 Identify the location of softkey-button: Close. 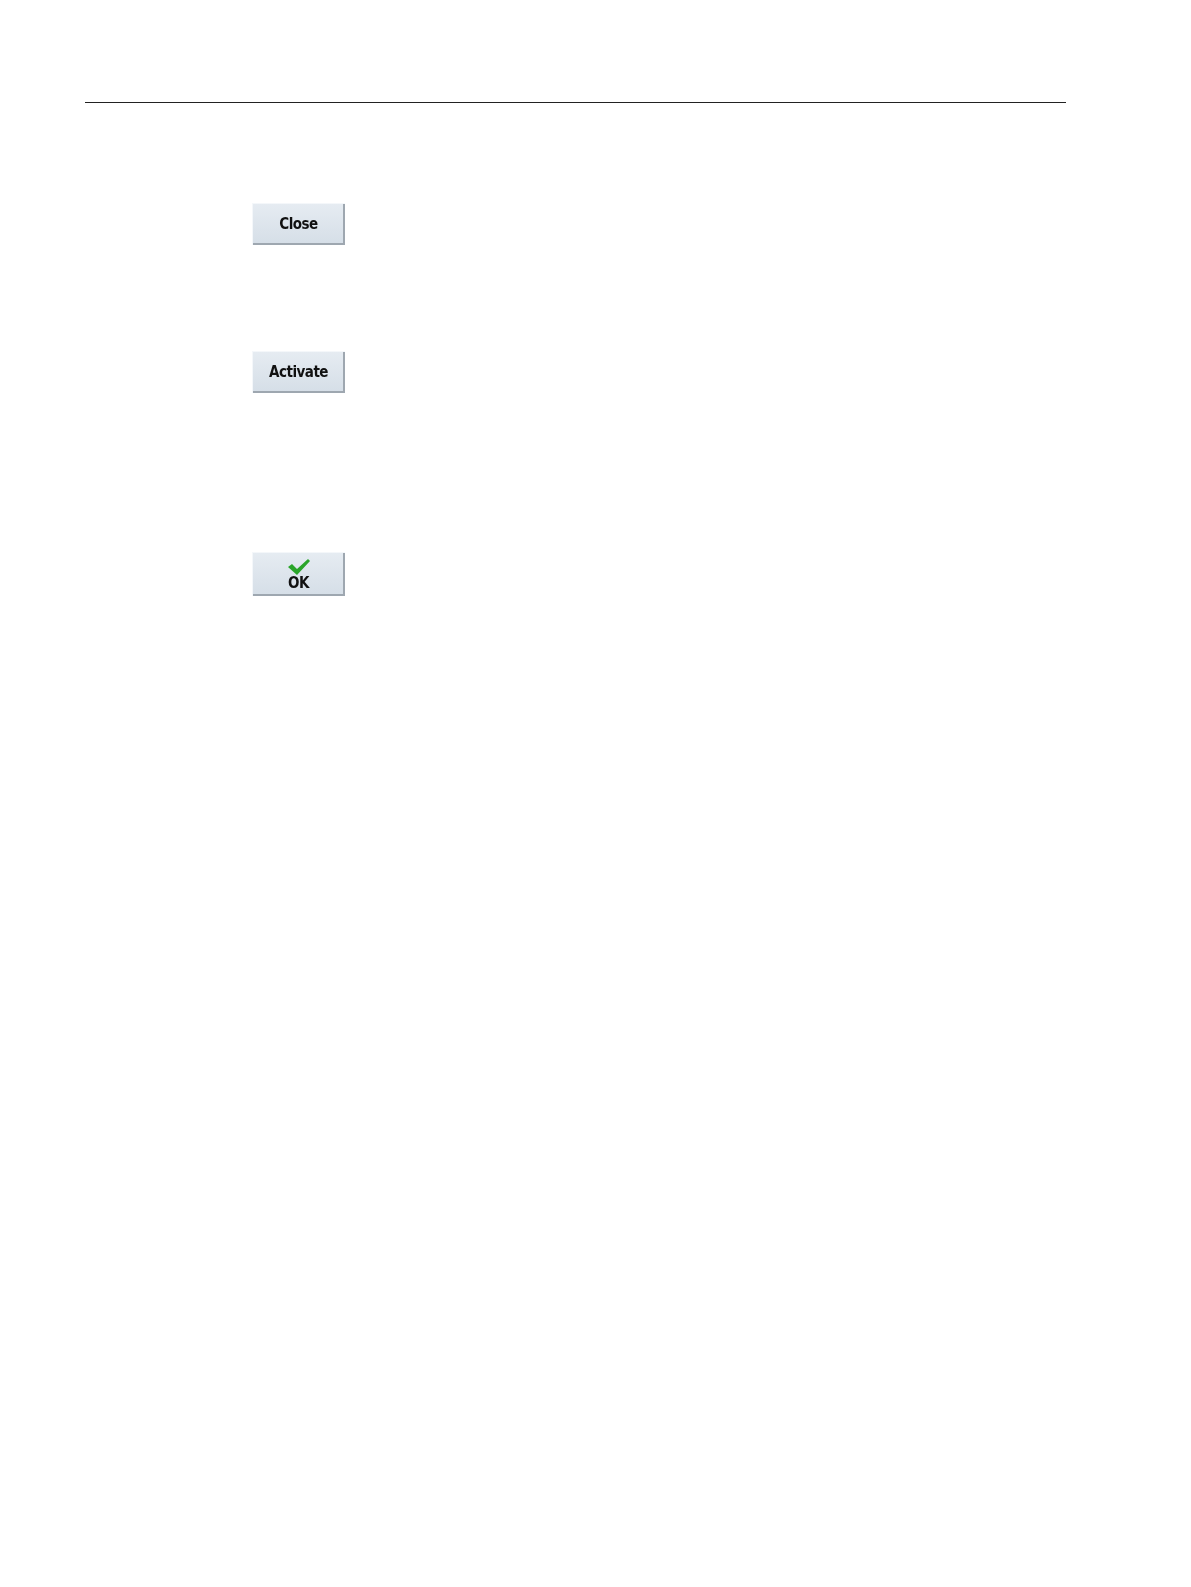
(298, 224).